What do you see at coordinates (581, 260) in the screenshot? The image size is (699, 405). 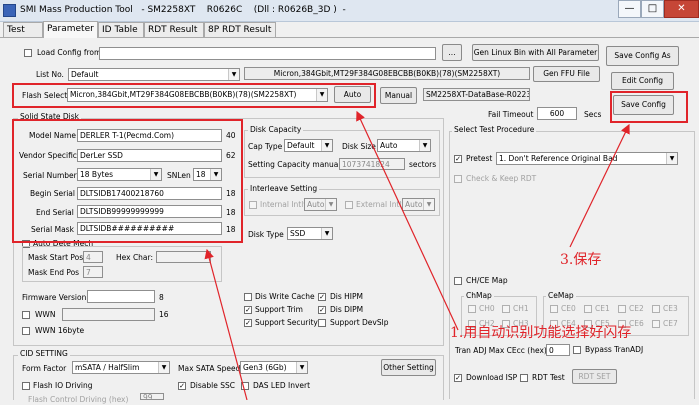 I see `annotation-step-3: 3.保存` at bounding box center [581, 260].